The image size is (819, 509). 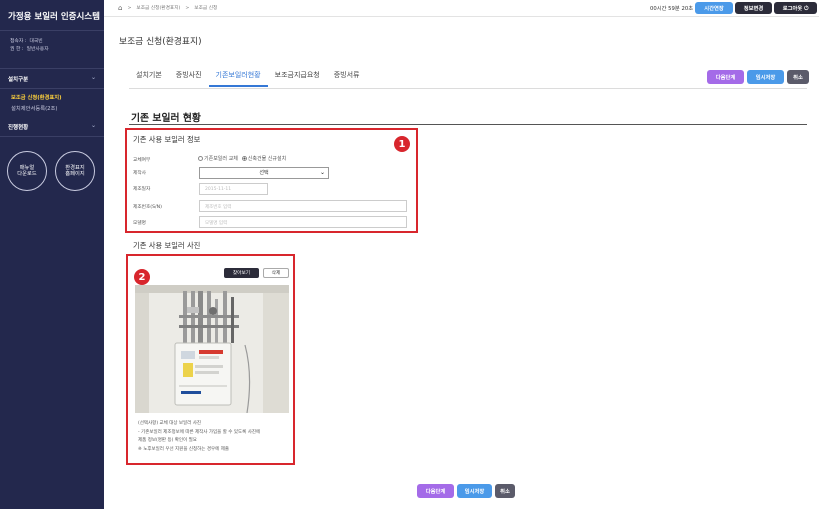 I want to click on radio-new-install-label: 신축건물 신규설치, so click(x=267, y=159).